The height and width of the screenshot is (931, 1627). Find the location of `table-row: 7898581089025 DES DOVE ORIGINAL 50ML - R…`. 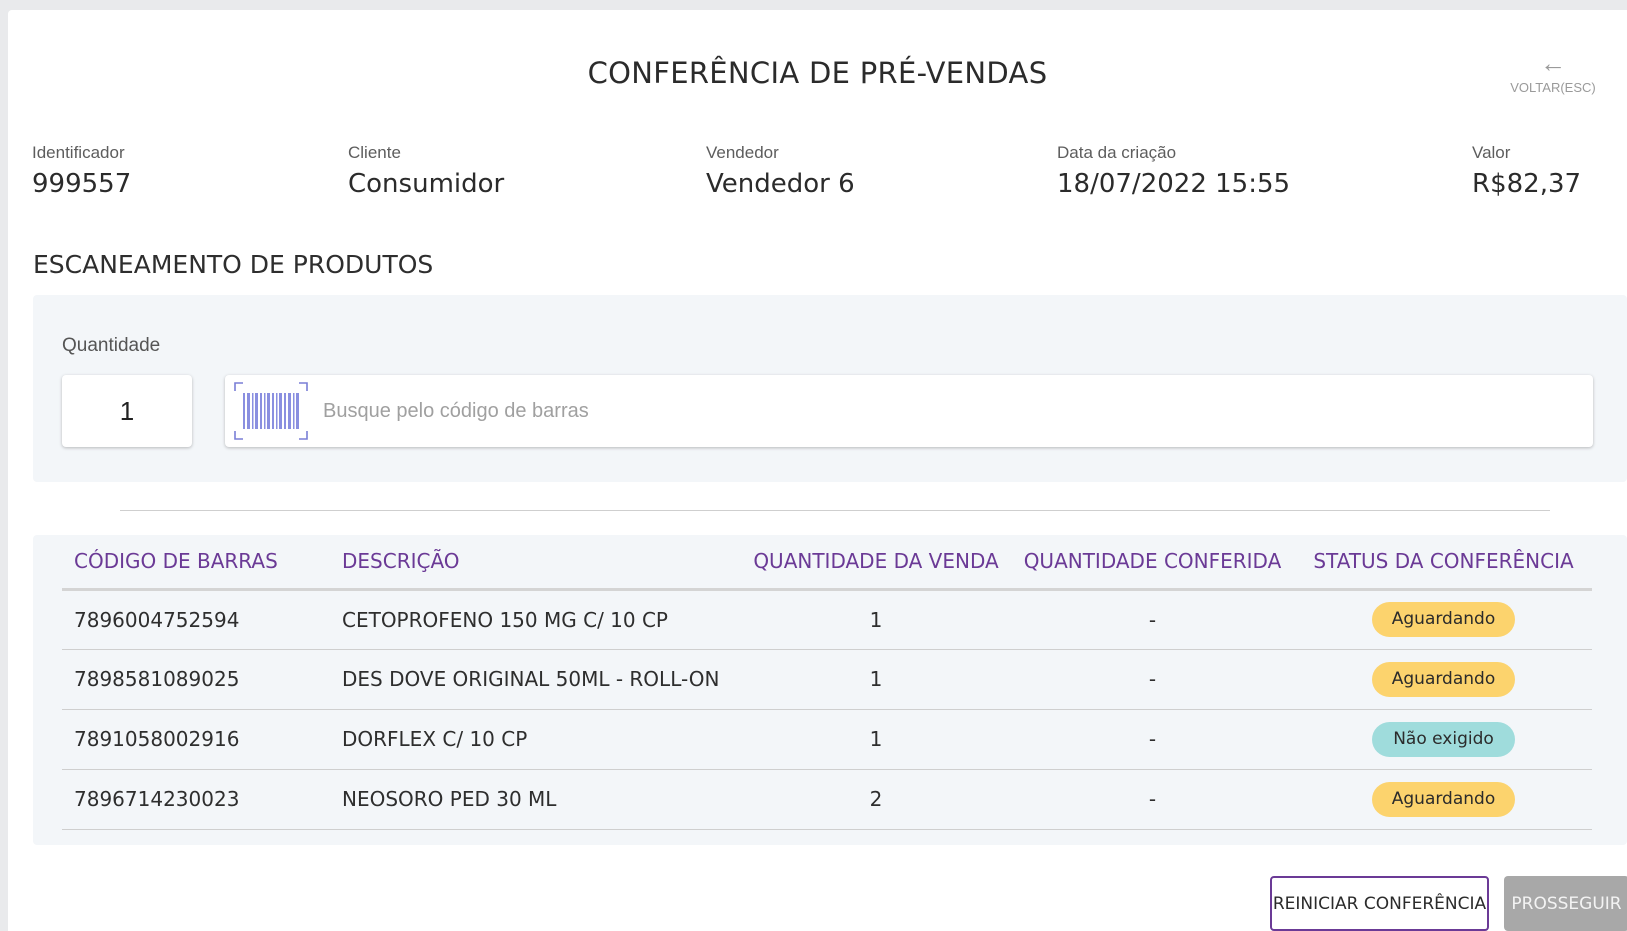

table-row: 7898581089025 DES DOVE ORIGINAL 50ML - R… is located at coordinates (827, 679).